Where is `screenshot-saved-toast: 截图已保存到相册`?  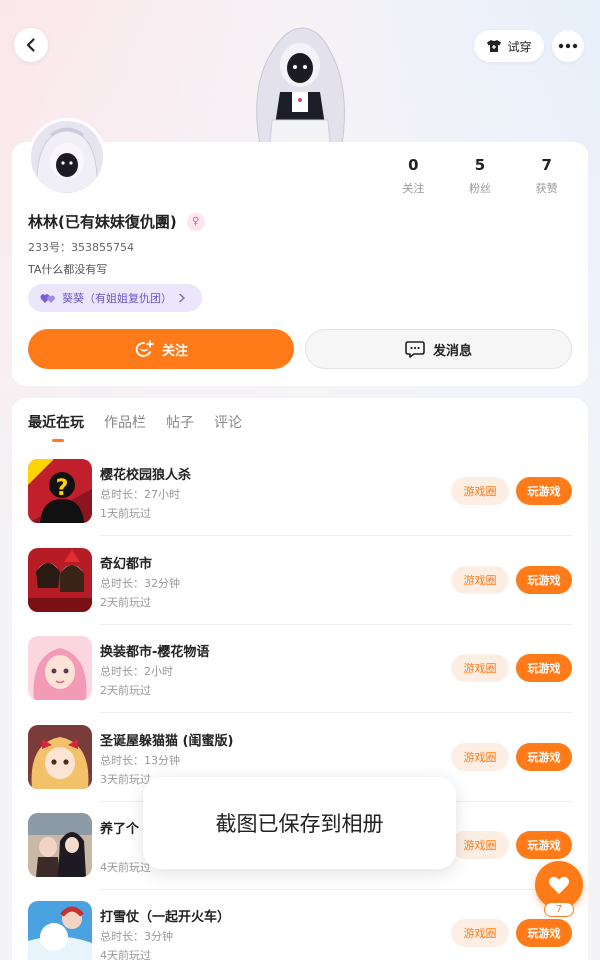 screenshot-saved-toast: 截图已保存到相册 is located at coordinates (299, 823).